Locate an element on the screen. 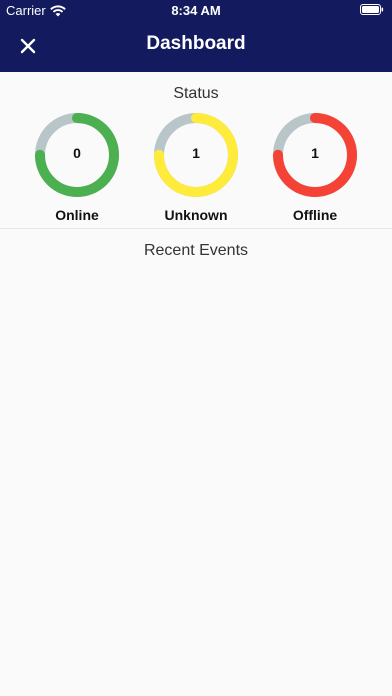  gauge-online: 0 Online is located at coordinates (77, 170).